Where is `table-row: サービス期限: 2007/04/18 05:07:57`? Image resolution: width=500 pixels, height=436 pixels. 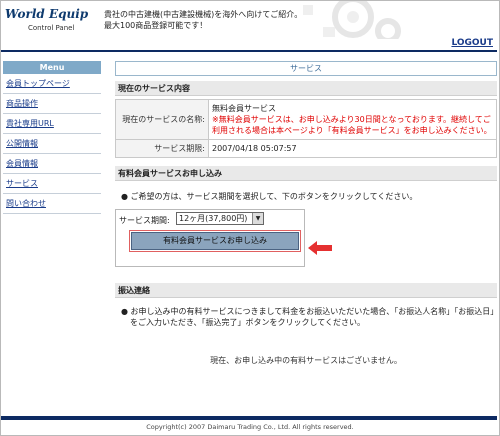 table-row: サービス期限: 2007/04/18 05:07:57 is located at coordinates (306, 148).